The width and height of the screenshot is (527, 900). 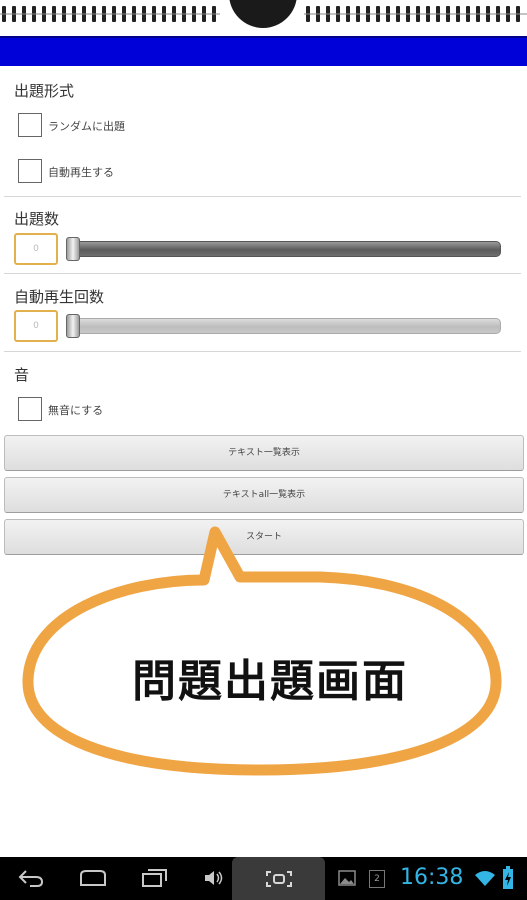 What do you see at coordinates (59, 297) in the screenshot?
I see `autoplay-count-section-label: 自動再生回数` at bounding box center [59, 297].